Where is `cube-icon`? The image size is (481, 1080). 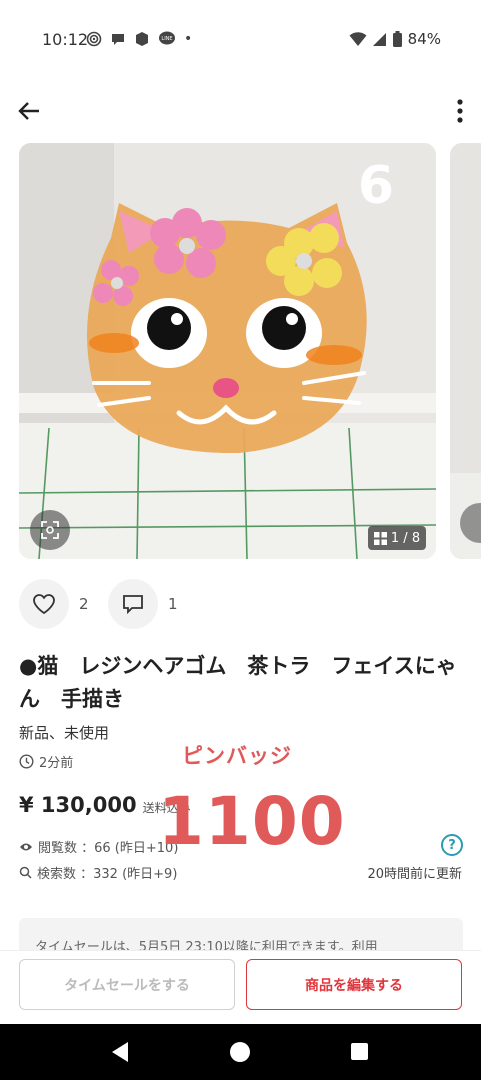
cube-icon is located at coordinates (142, 39).